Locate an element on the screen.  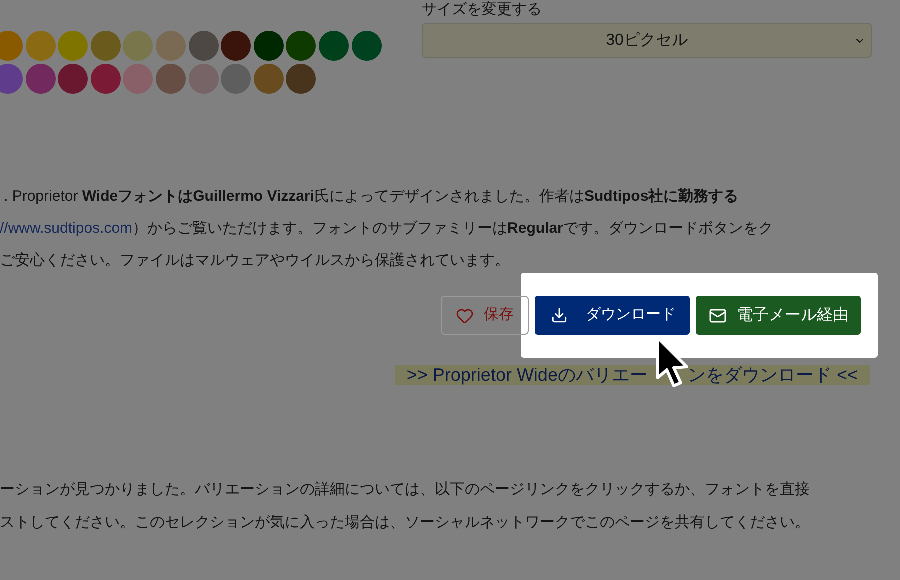
email-button: 電子メール経由 is located at coordinates (778, 315).